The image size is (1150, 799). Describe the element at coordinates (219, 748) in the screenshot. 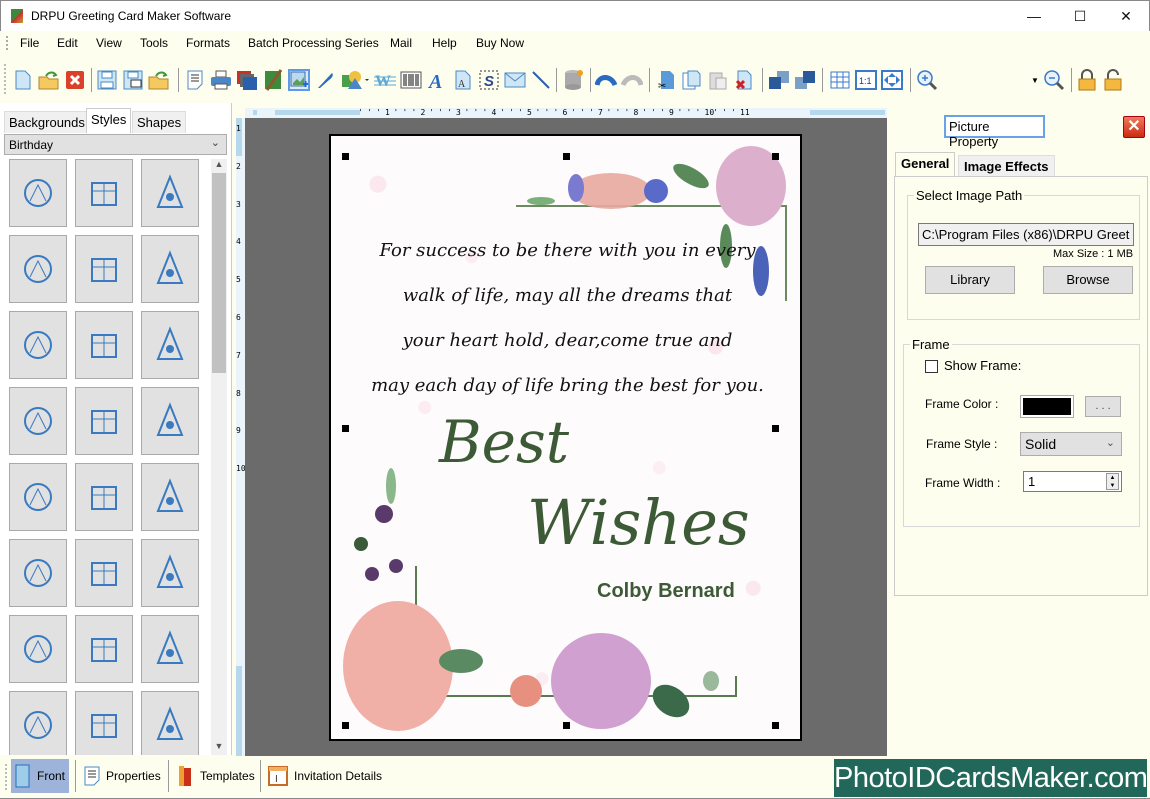

I see `scroll-down-icon: ▼` at that location.